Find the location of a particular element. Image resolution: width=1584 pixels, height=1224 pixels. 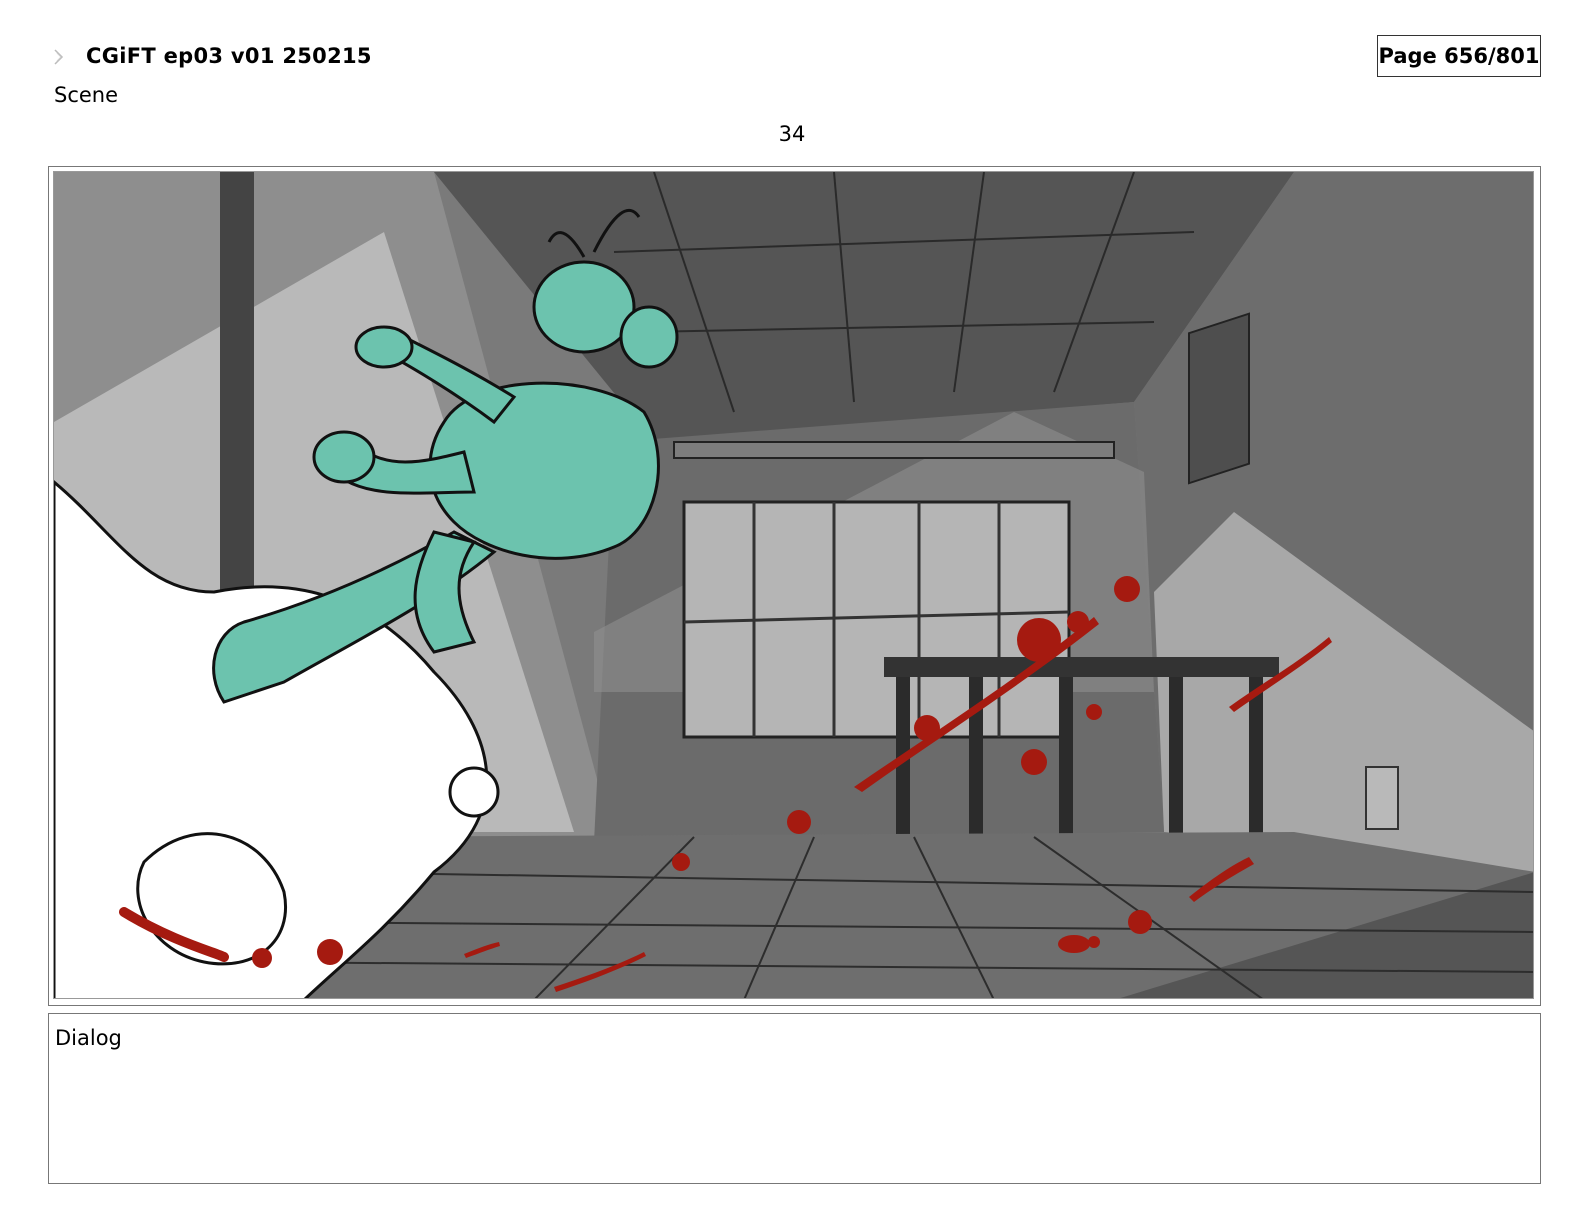

dialog-label: Dialog is located at coordinates (88, 1038).